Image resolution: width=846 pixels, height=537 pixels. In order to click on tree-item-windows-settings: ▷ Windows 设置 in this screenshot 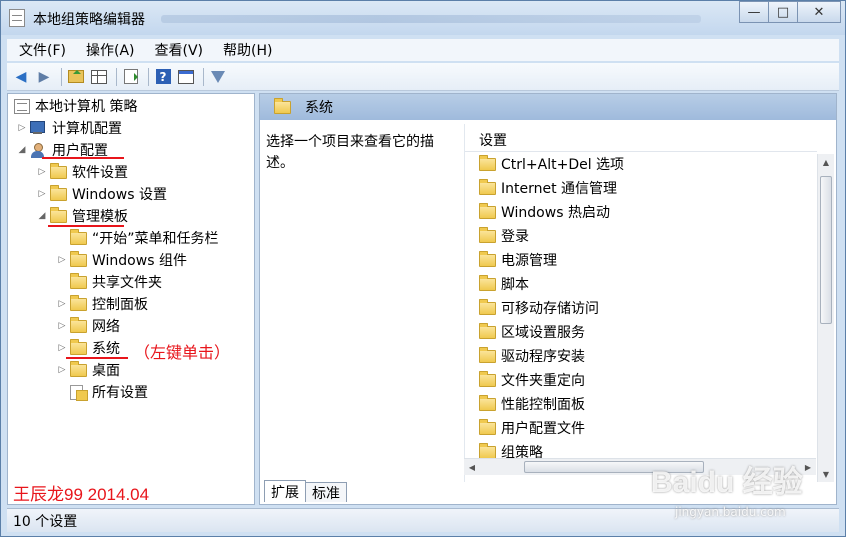, I will do `click(101, 194)`.